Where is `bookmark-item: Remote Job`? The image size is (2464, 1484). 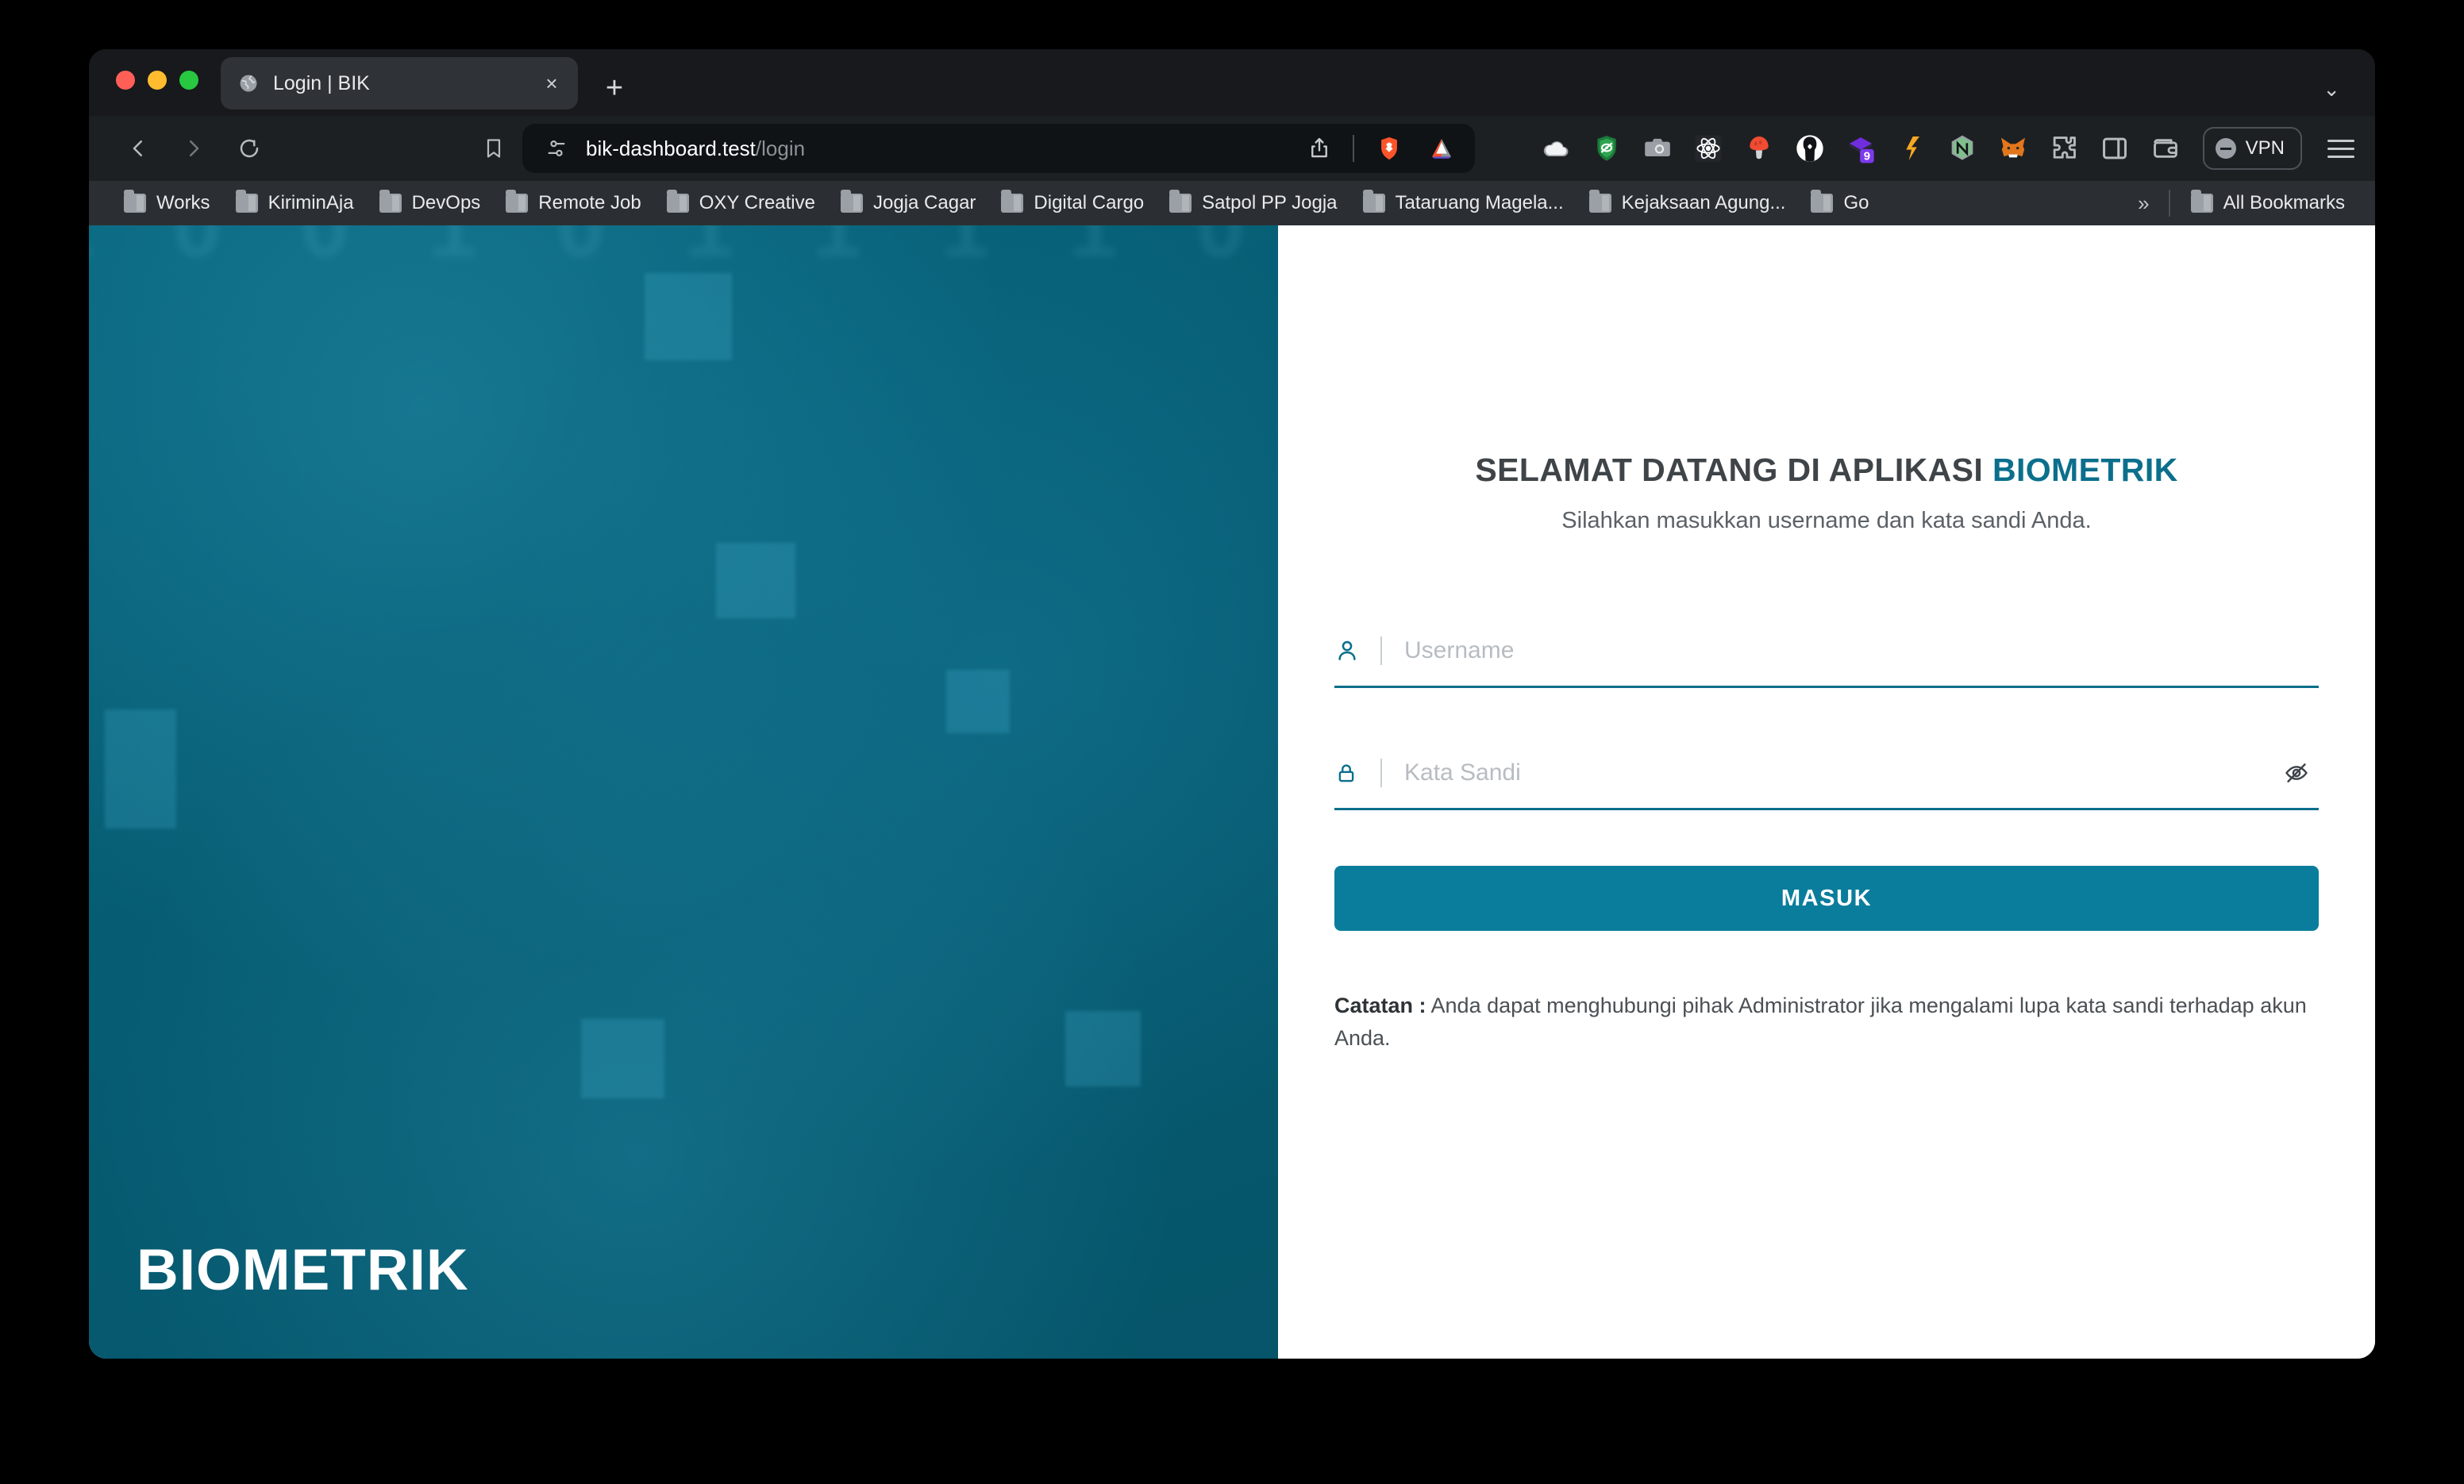
bookmark-item: Remote Job is located at coordinates (573, 203).